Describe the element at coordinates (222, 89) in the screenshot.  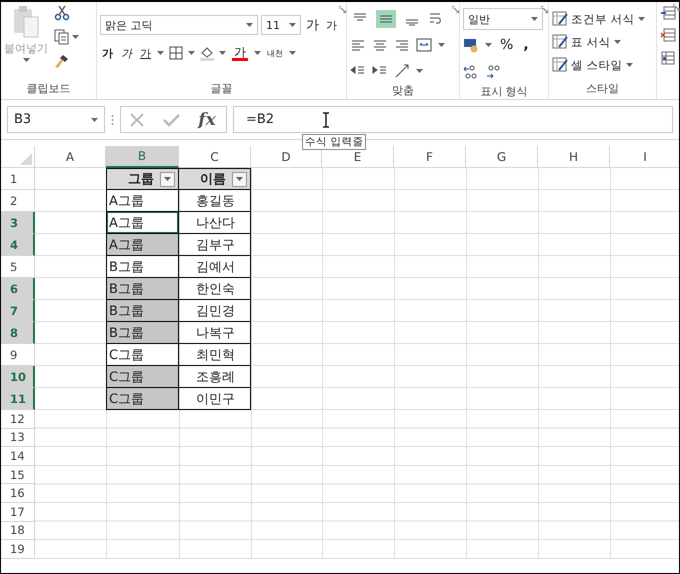
I see `group-label: 글꼴` at that location.